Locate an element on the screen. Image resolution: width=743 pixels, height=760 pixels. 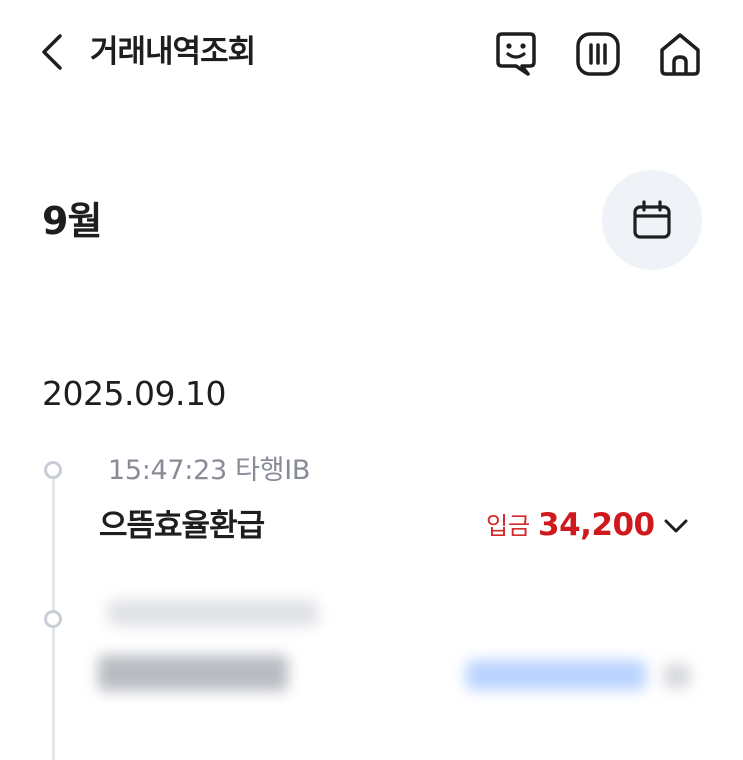
calendar-button is located at coordinates (652, 220).